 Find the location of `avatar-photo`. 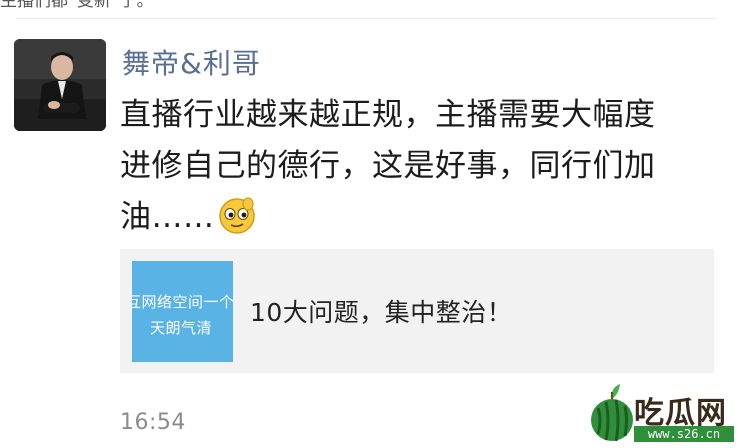

avatar-photo is located at coordinates (60, 85).